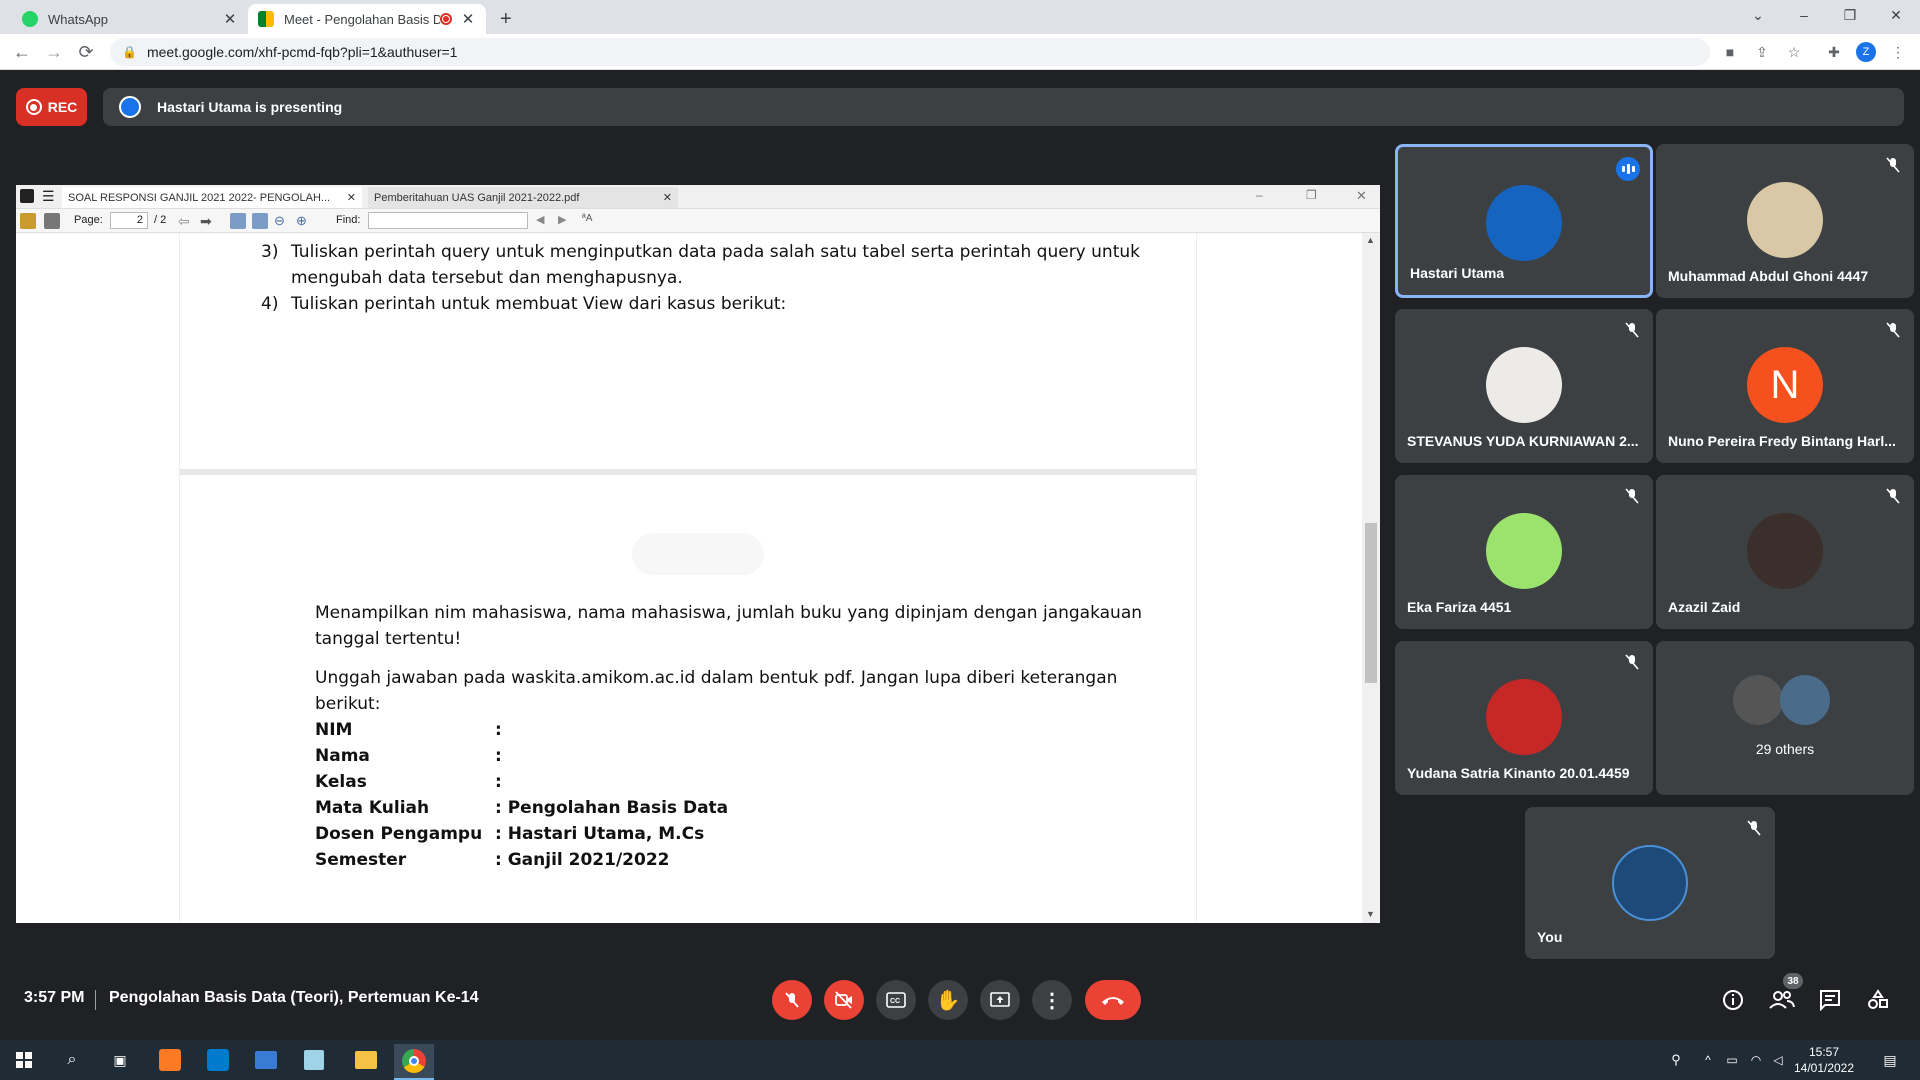 The width and height of the screenshot is (1920, 1080). I want to click on participant-tile-others: 29 others, so click(1785, 718).